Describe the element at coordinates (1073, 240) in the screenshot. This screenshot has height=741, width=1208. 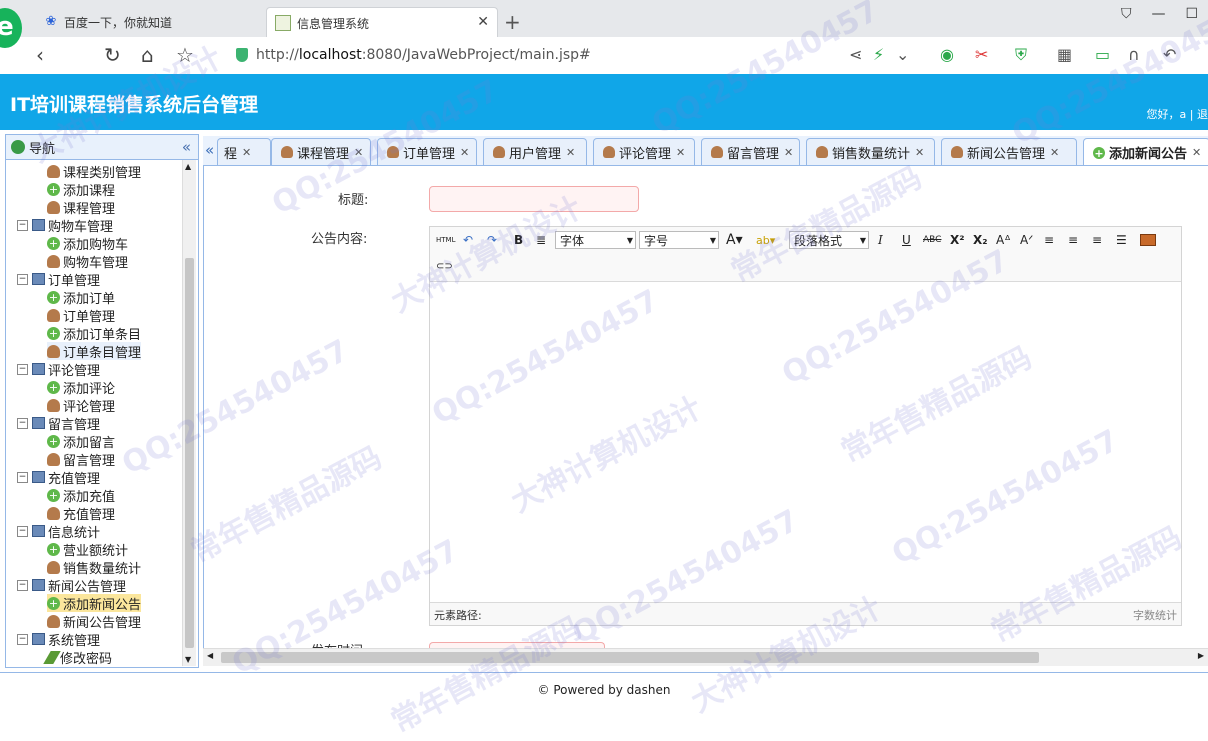
I see `align-right-button: ≡` at that location.